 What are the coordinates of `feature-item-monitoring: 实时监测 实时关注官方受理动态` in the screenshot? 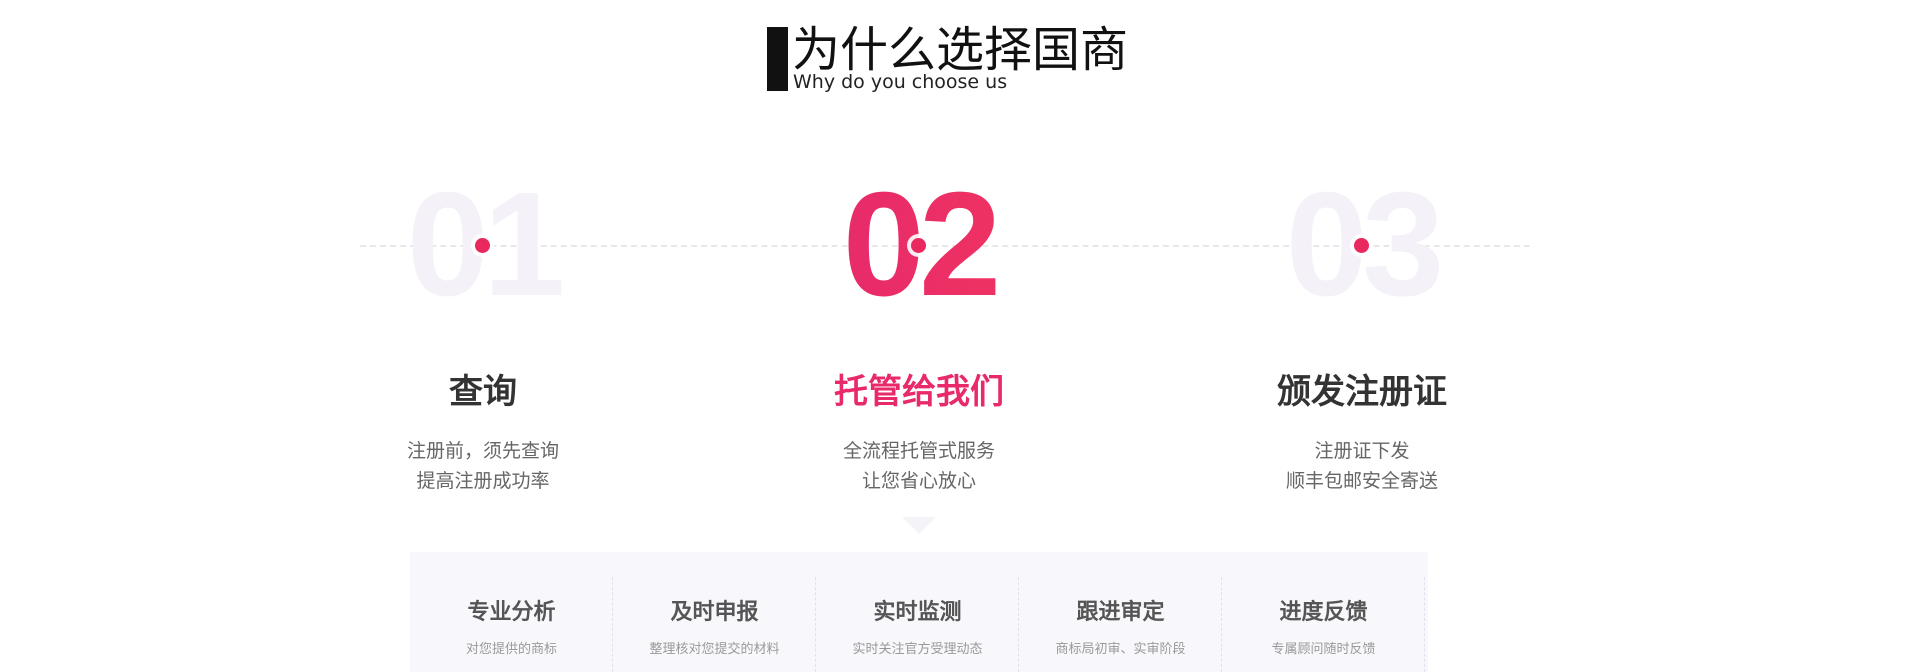 It's located at (917, 612).